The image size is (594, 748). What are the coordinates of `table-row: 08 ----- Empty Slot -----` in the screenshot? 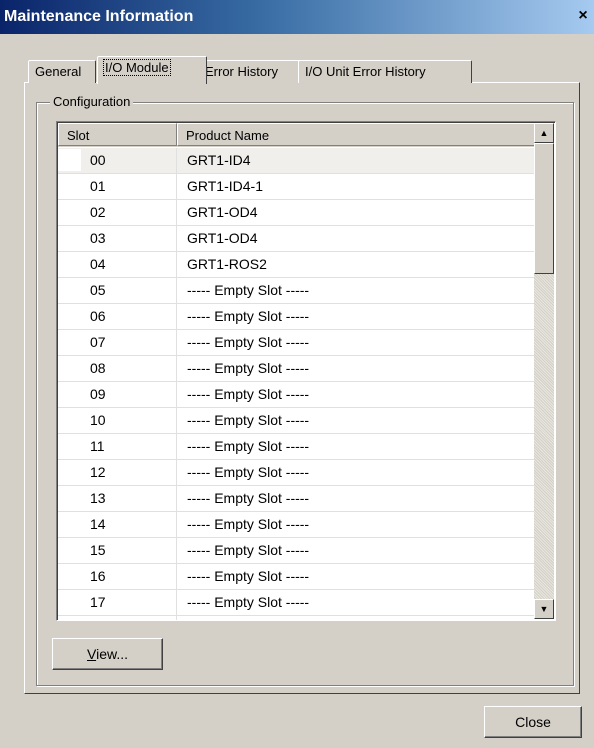 It's located at (296, 369).